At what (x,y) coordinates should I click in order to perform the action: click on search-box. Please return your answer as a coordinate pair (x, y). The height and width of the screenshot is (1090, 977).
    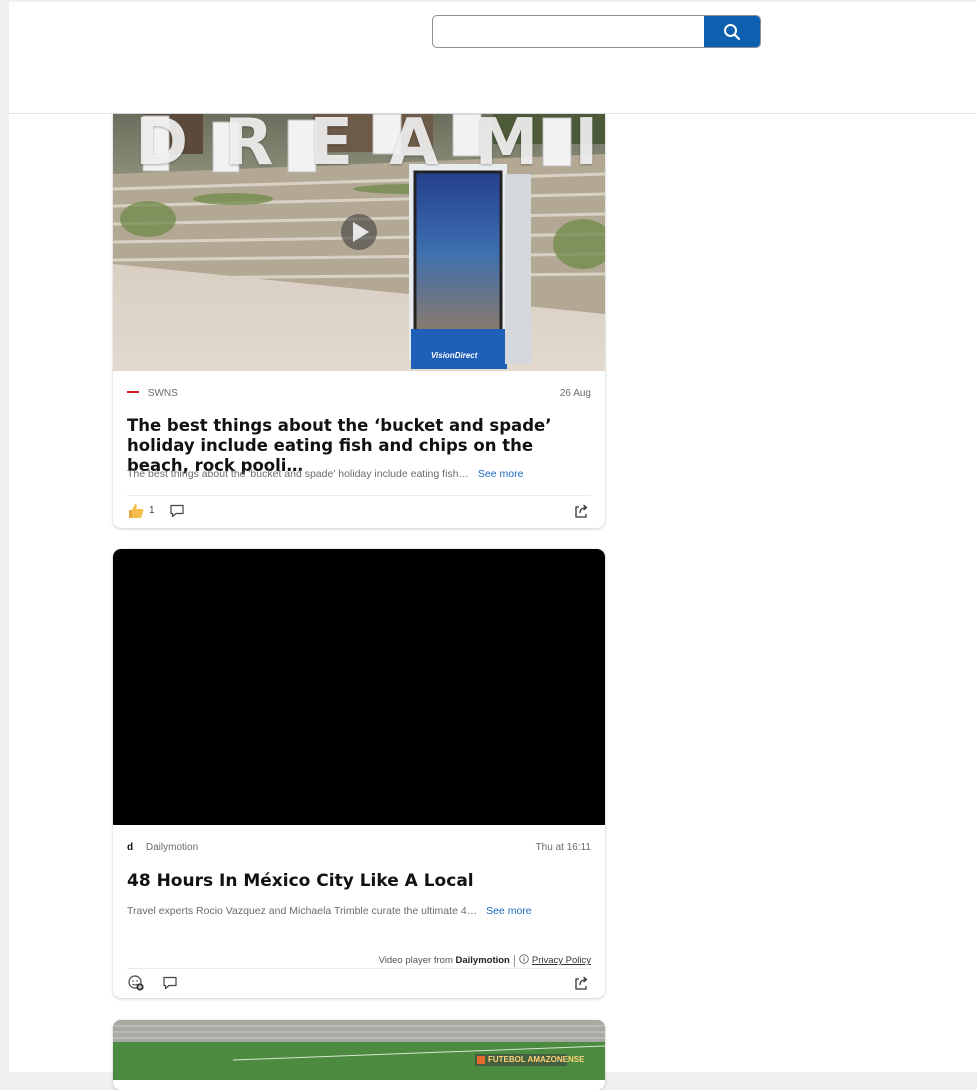
    Looking at the image, I should click on (596, 31).